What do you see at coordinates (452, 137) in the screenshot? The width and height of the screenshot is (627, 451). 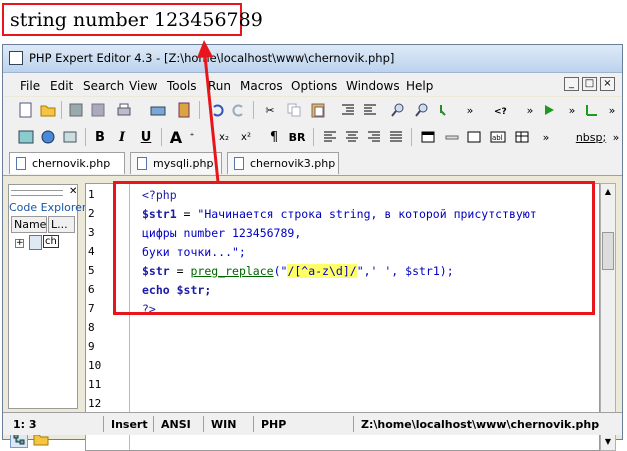 I see `hr-icon` at bounding box center [452, 137].